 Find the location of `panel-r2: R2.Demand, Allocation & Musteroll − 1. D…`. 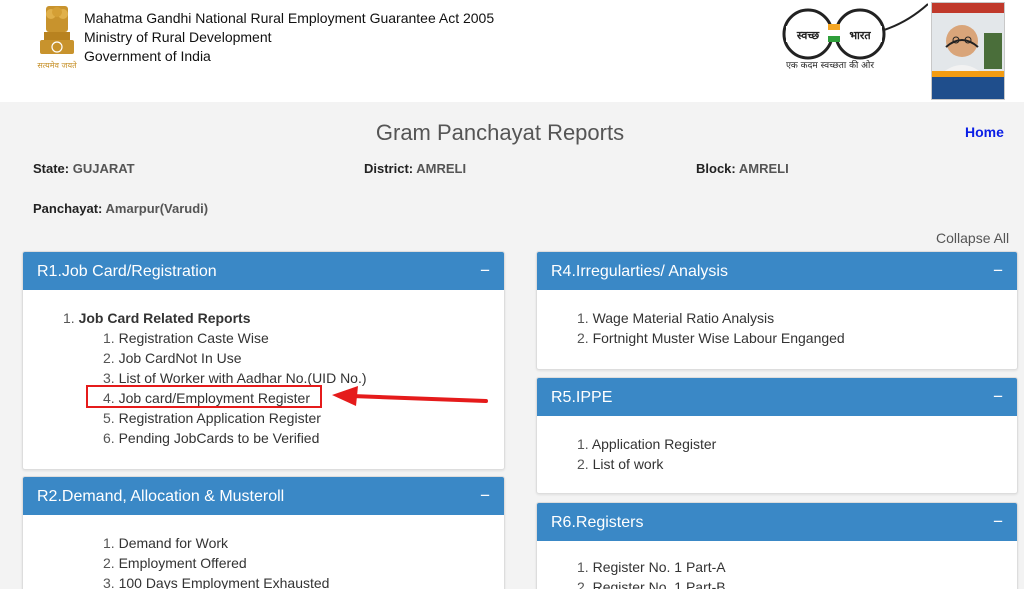

panel-r2: R2.Demand, Allocation & Musteroll − 1. D… is located at coordinates (263, 532).